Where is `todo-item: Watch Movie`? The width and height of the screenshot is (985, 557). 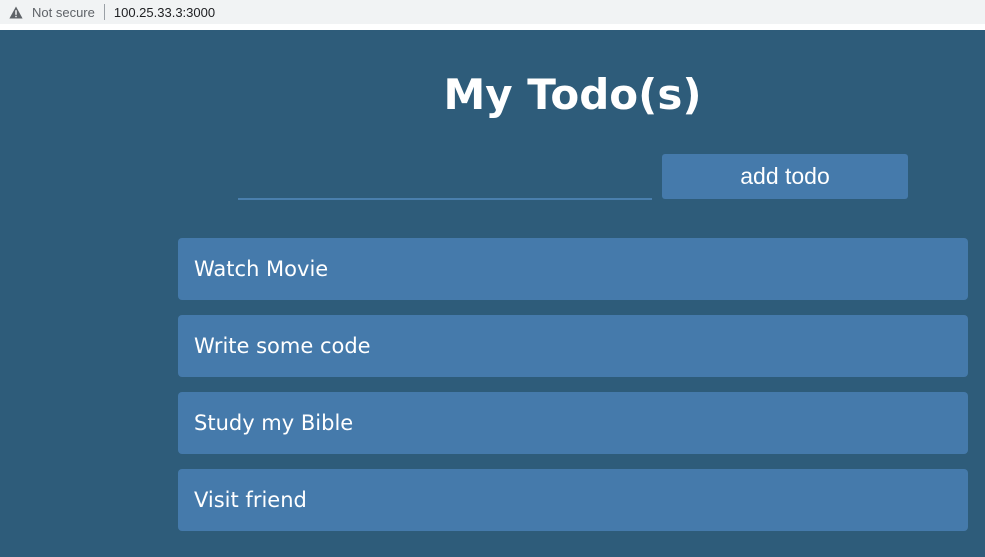 todo-item: Watch Movie is located at coordinates (573, 269).